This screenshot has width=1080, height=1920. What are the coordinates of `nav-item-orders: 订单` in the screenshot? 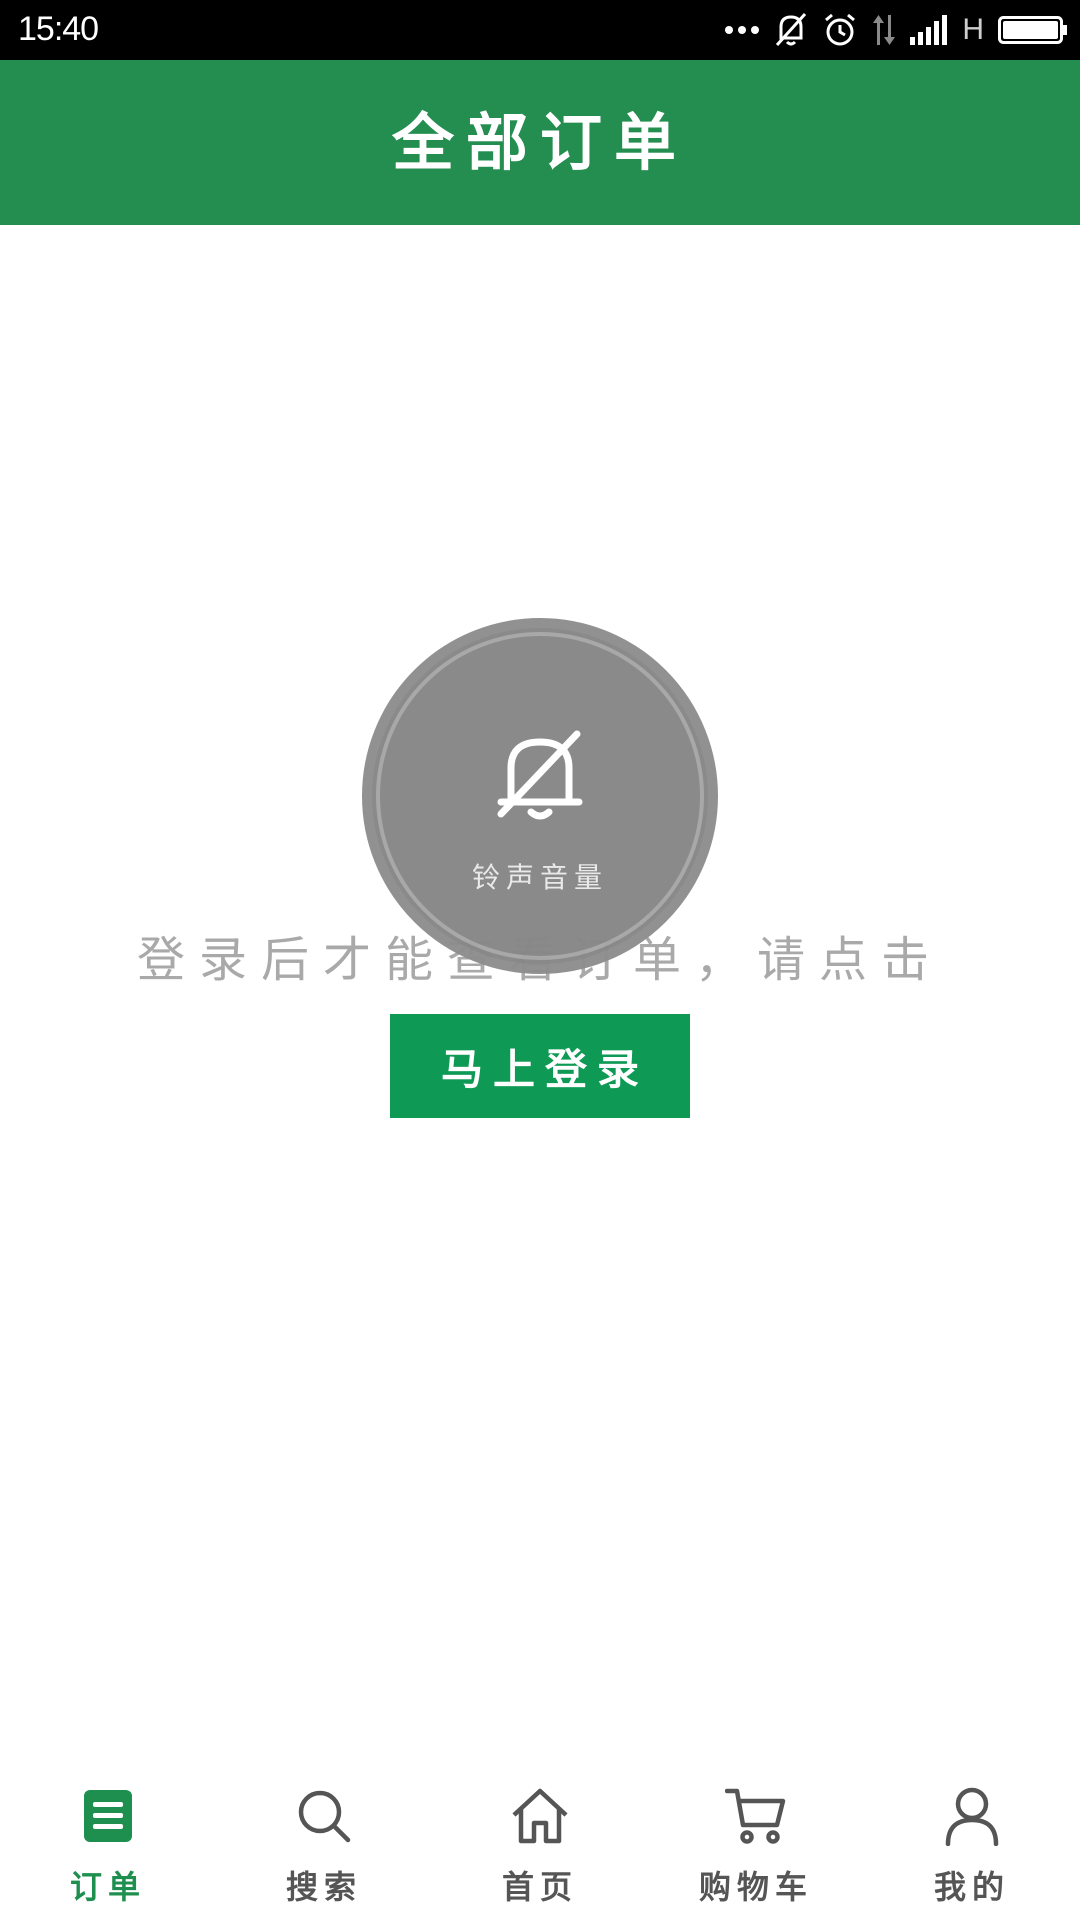 It's located at (108, 1840).